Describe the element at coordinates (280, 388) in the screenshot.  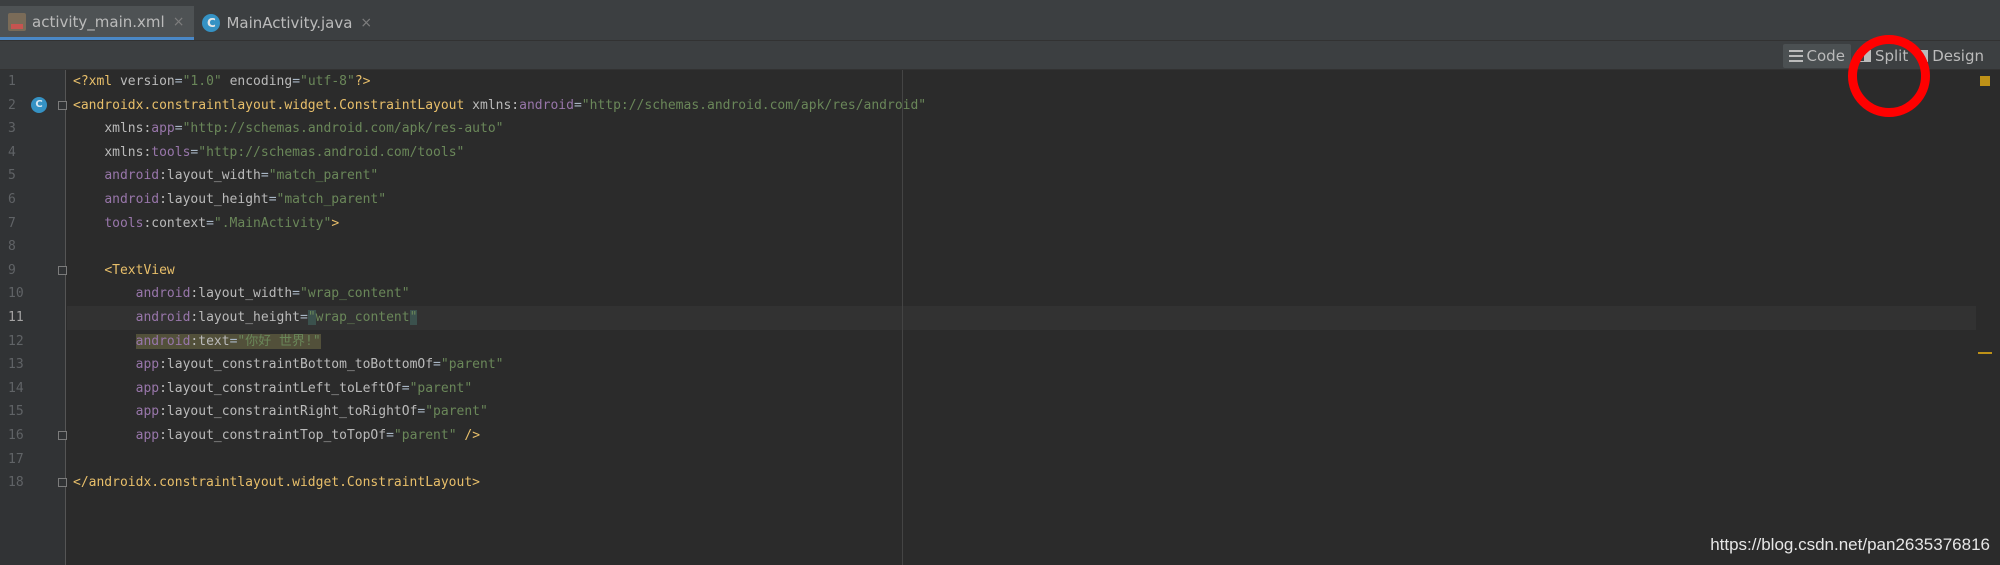
I see `attr-name: :layout_constraintLeft_toLeftOf` at that location.